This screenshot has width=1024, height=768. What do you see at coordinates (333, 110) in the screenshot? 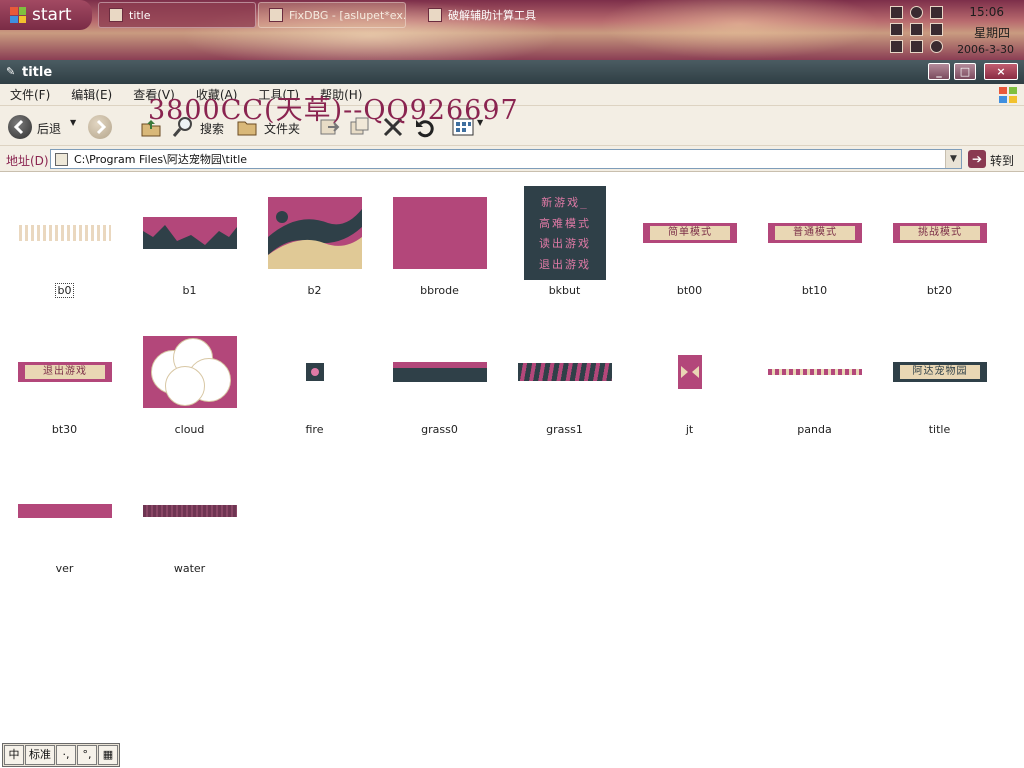
I see `watermark-text: 3800CC(天草)--QQ926697` at bounding box center [333, 110].